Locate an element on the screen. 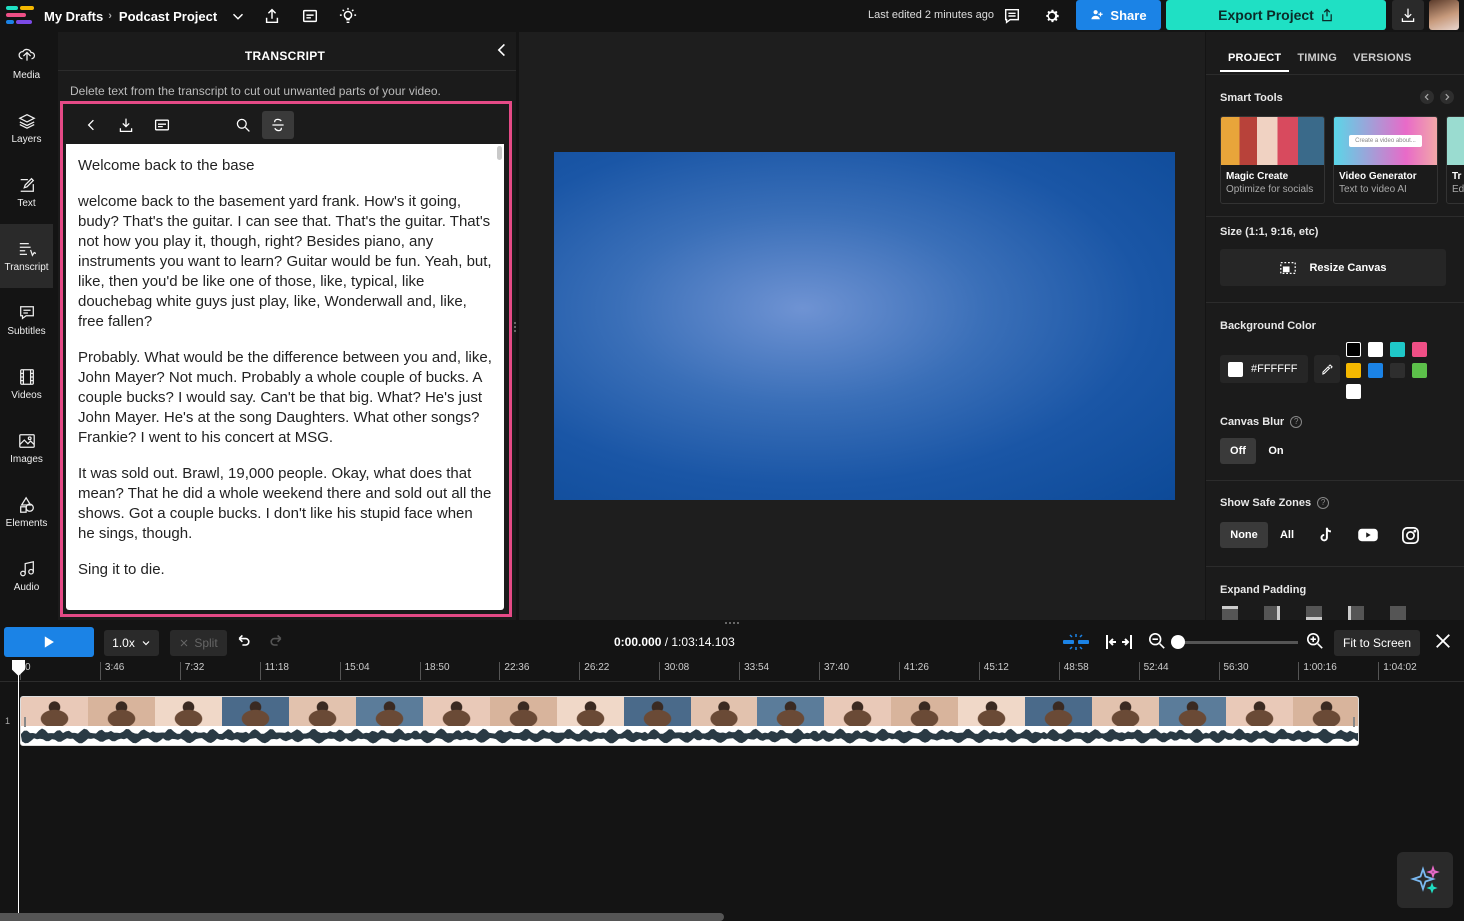  sidebar-item-media: Media is located at coordinates (26, 64).